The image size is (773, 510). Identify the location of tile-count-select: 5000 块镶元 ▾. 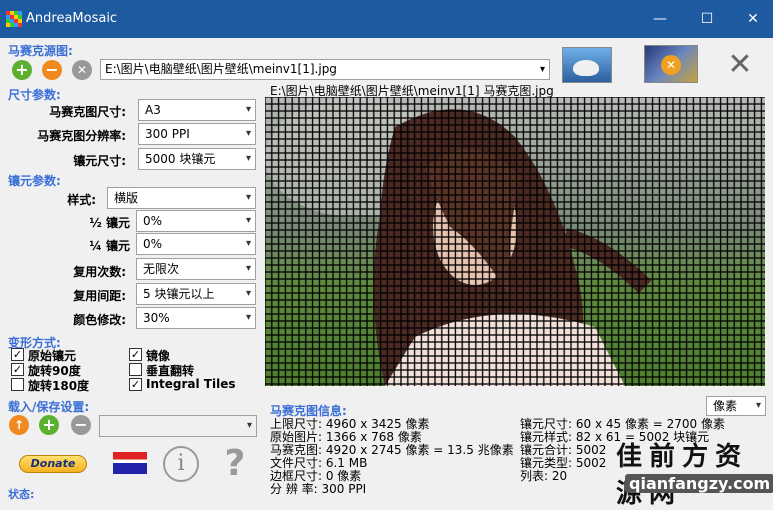
(197, 159).